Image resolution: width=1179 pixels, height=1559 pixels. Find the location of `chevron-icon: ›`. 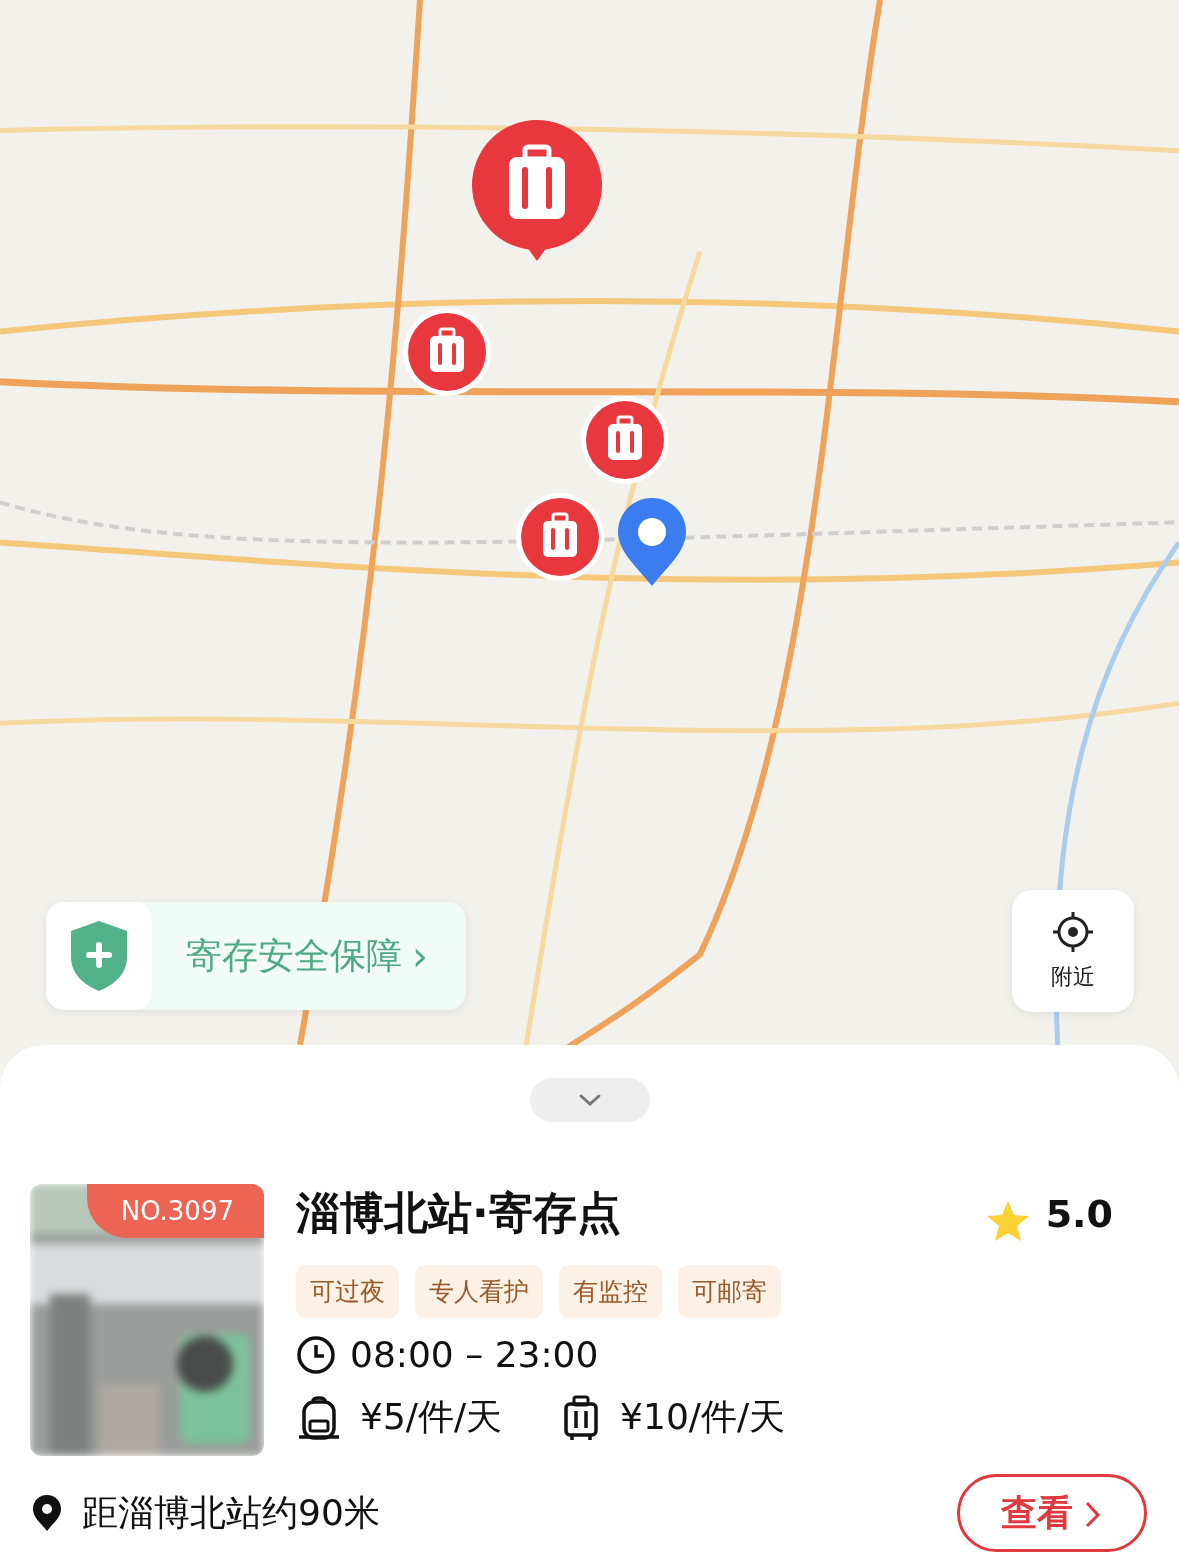

chevron-icon: › is located at coordinates (420, 956).